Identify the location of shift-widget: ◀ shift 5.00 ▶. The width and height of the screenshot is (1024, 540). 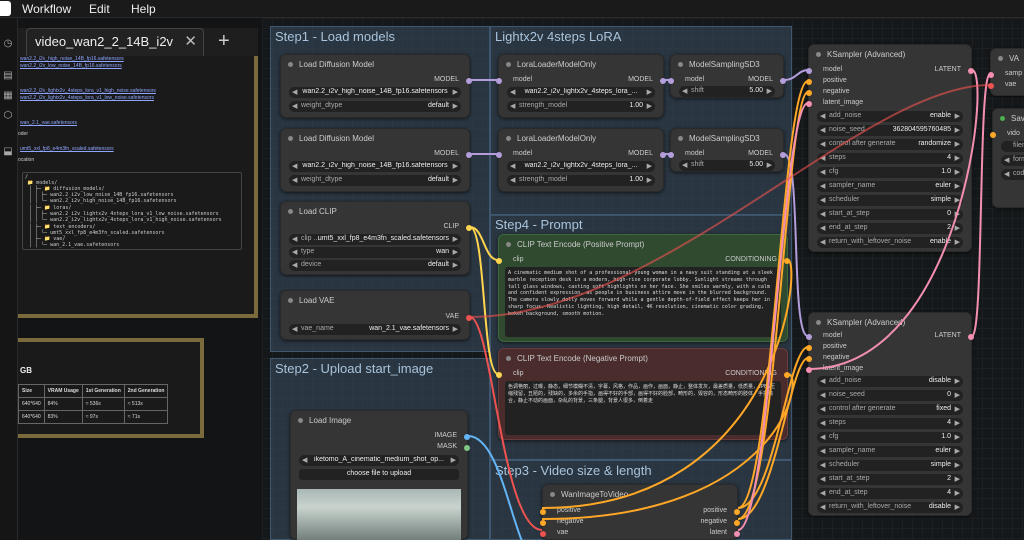
(727, 91).